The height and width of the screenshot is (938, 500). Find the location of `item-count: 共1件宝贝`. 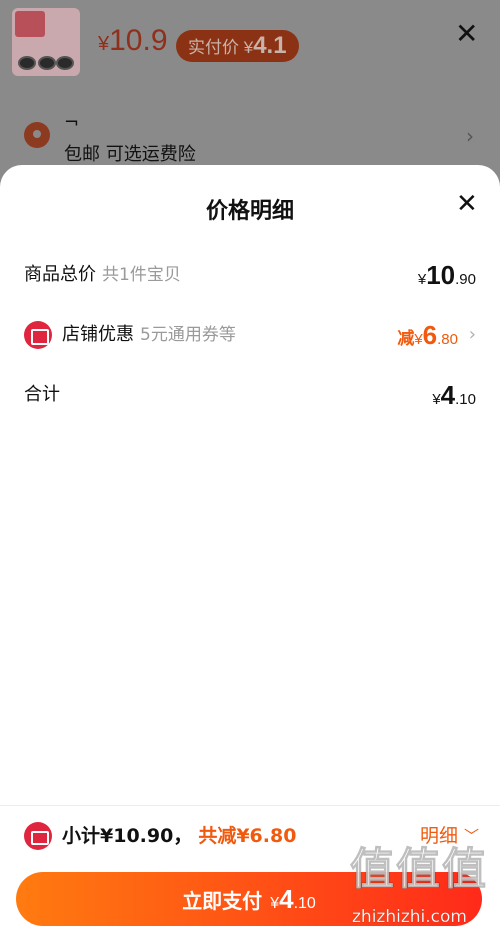

item-count: 共1件宝贝 is located at coordinates (141, 275).